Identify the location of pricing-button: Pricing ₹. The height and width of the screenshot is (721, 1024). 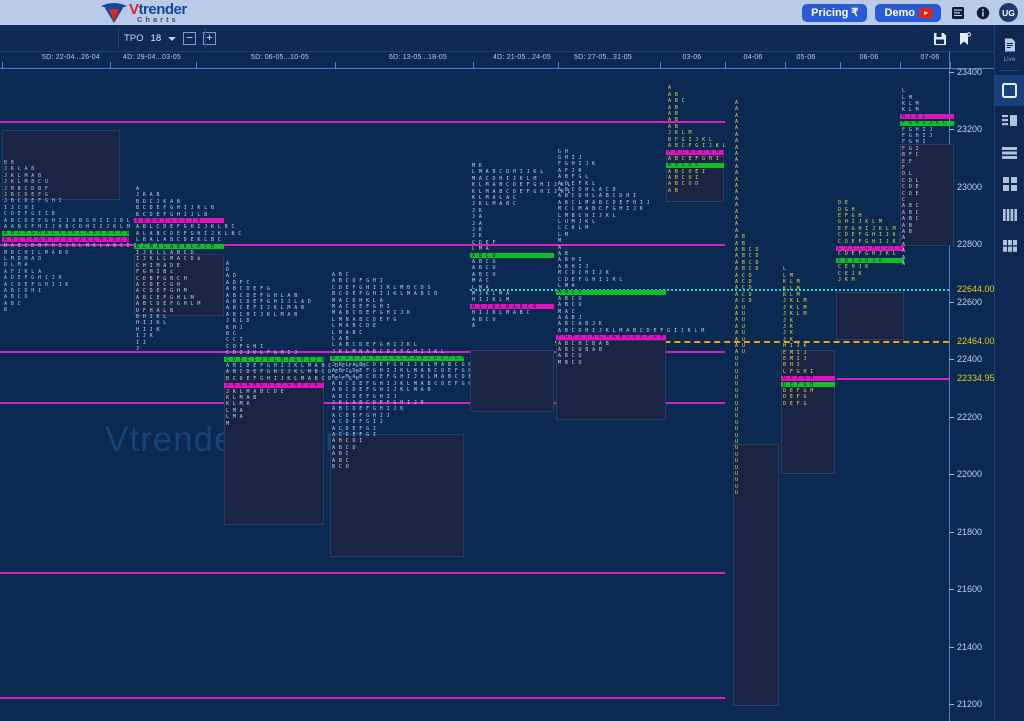
(835, 12).